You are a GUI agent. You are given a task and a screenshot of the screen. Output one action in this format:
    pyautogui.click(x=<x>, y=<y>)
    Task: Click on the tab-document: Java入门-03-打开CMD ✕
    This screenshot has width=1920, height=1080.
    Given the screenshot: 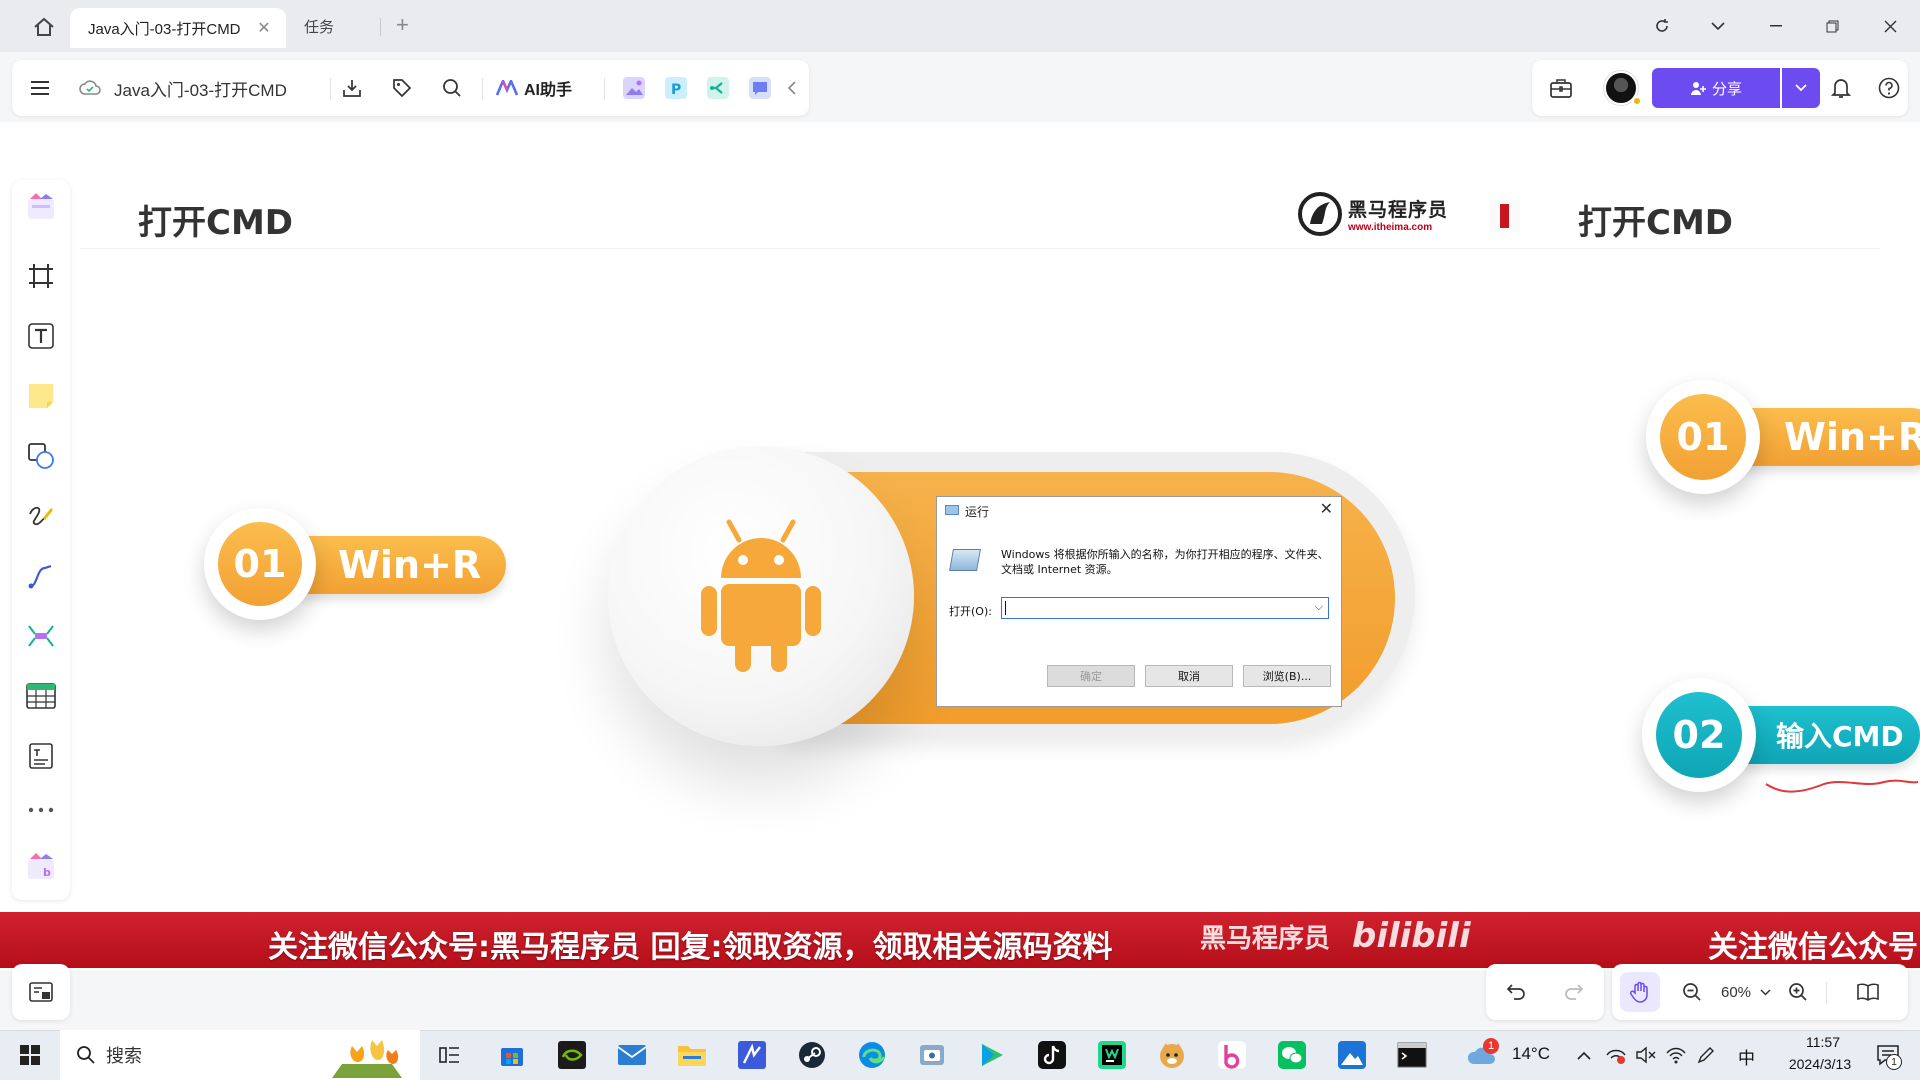 What is the action you would take?
    pyautogui.click(x=178, y=28)
    